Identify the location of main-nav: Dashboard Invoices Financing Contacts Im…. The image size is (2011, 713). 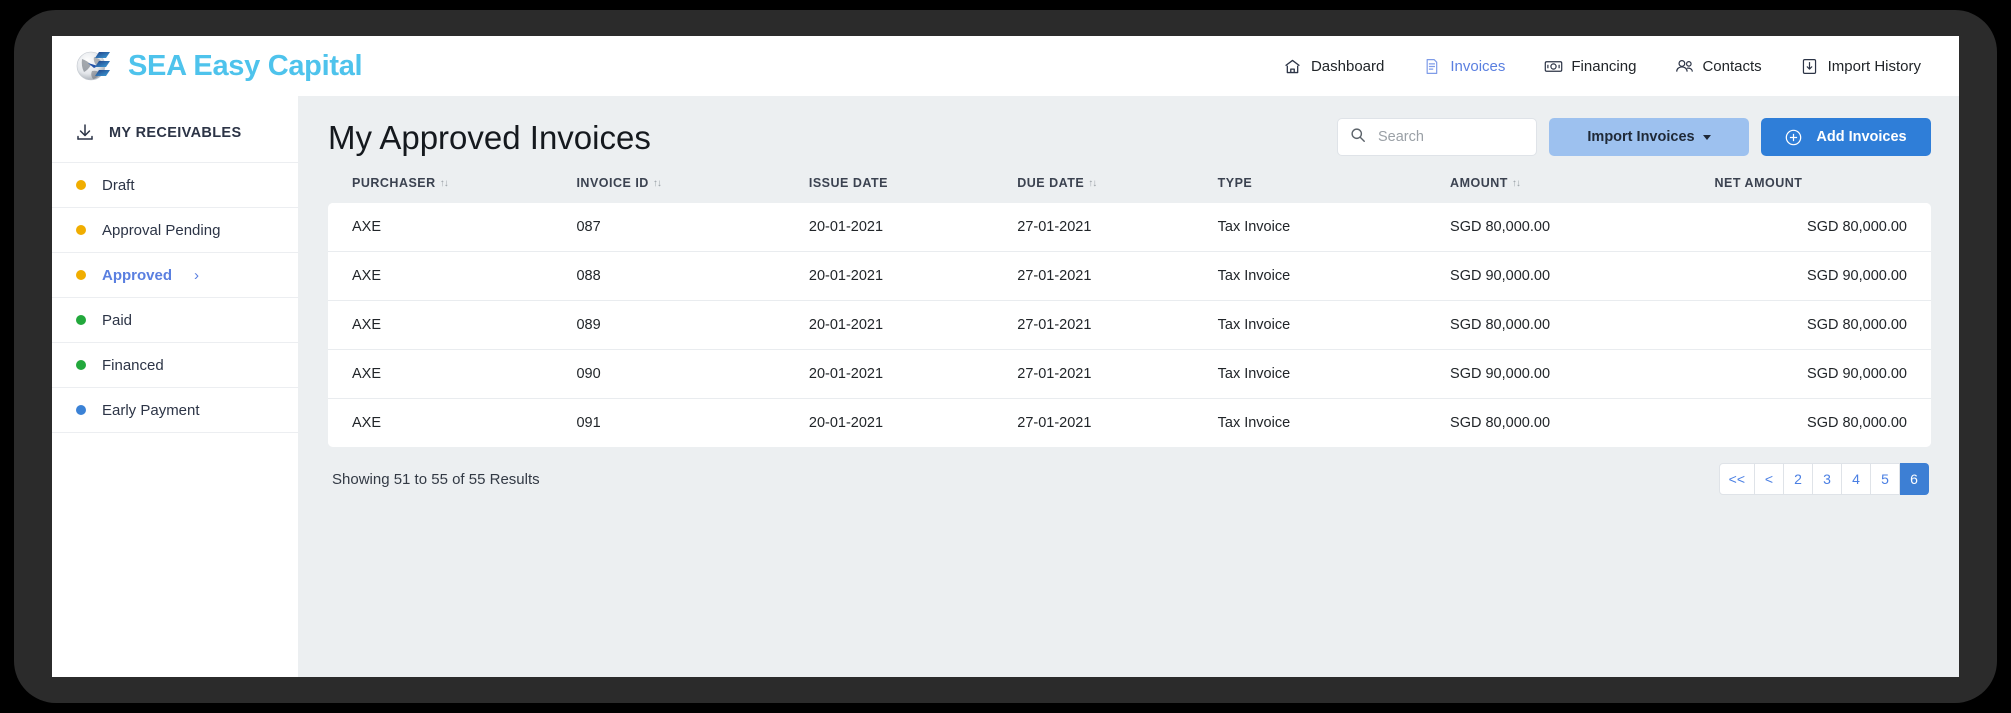
(1609, 66).